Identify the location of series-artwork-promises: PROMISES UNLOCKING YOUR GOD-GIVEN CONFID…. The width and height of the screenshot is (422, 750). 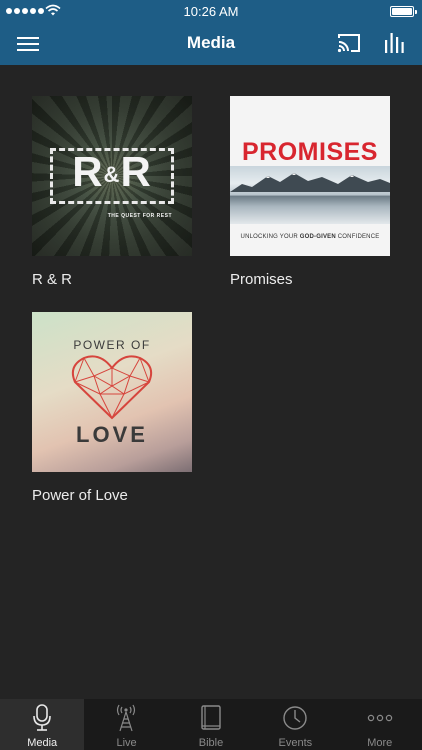
(310, 176).